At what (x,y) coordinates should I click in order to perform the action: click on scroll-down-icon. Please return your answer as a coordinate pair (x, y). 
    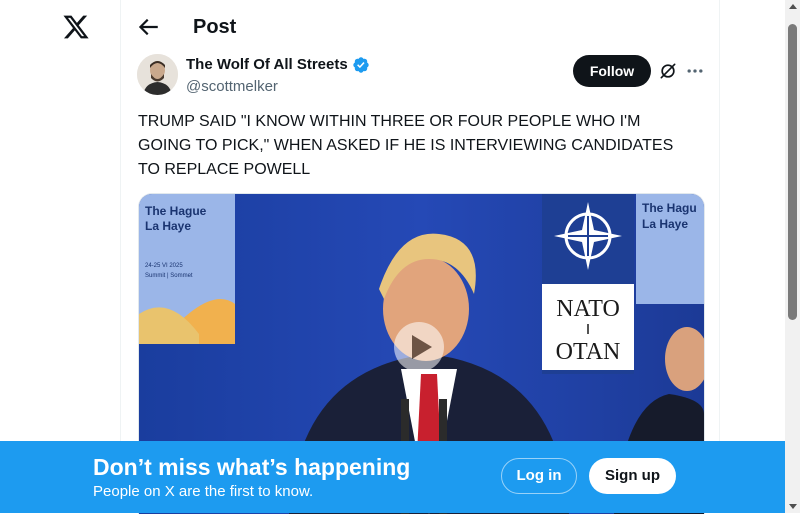
    Looking at the image, I should click on (793, 506).